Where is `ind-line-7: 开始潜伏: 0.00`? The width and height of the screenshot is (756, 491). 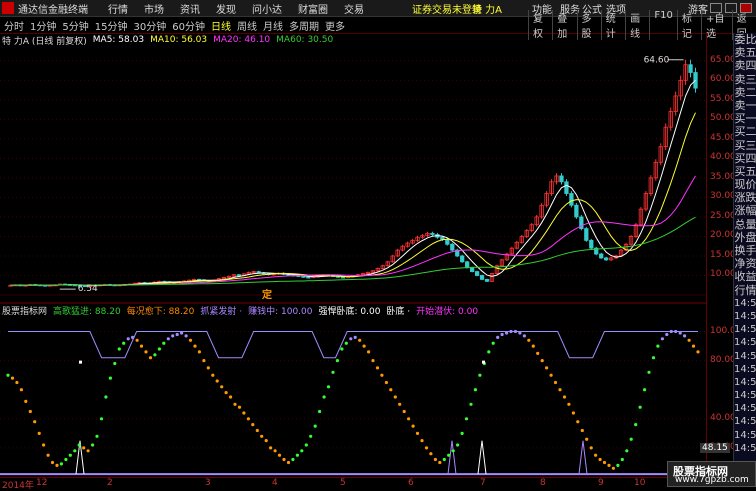 ind-line-7: 开始潜伏: 0.00 is located at coordinates (447, 311).